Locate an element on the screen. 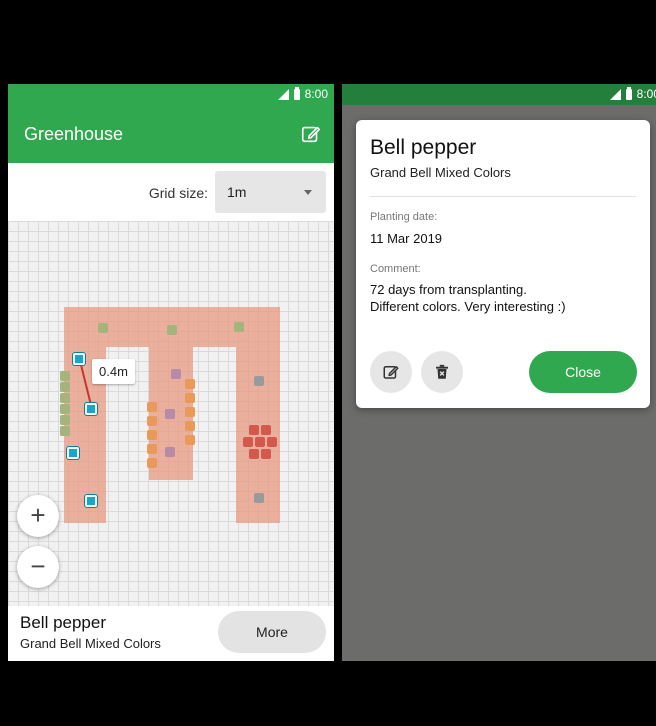 The height and width of the screenshot is (726, 656). grid-size-value: 1m is located at coordinates (237, 192).